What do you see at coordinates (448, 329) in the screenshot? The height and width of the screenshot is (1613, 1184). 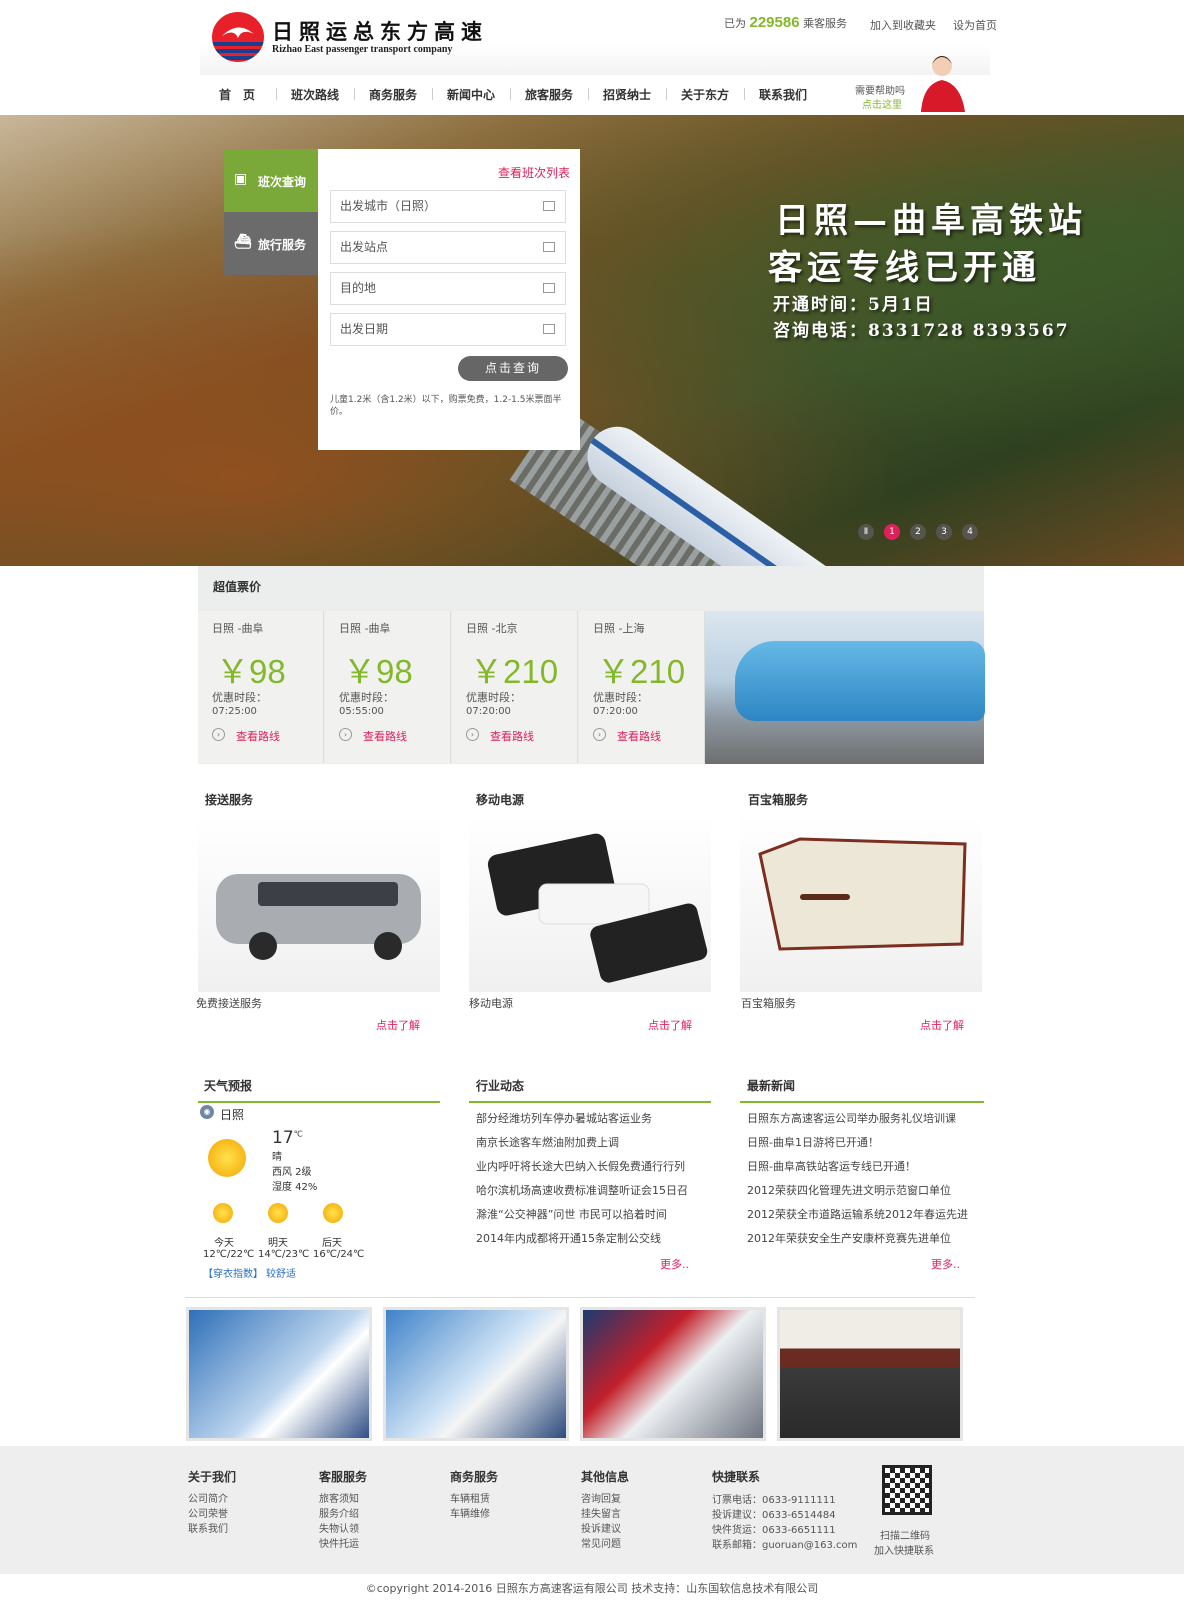 I see `departure-date-field: 出发日期` at bounding box center [448, 329].